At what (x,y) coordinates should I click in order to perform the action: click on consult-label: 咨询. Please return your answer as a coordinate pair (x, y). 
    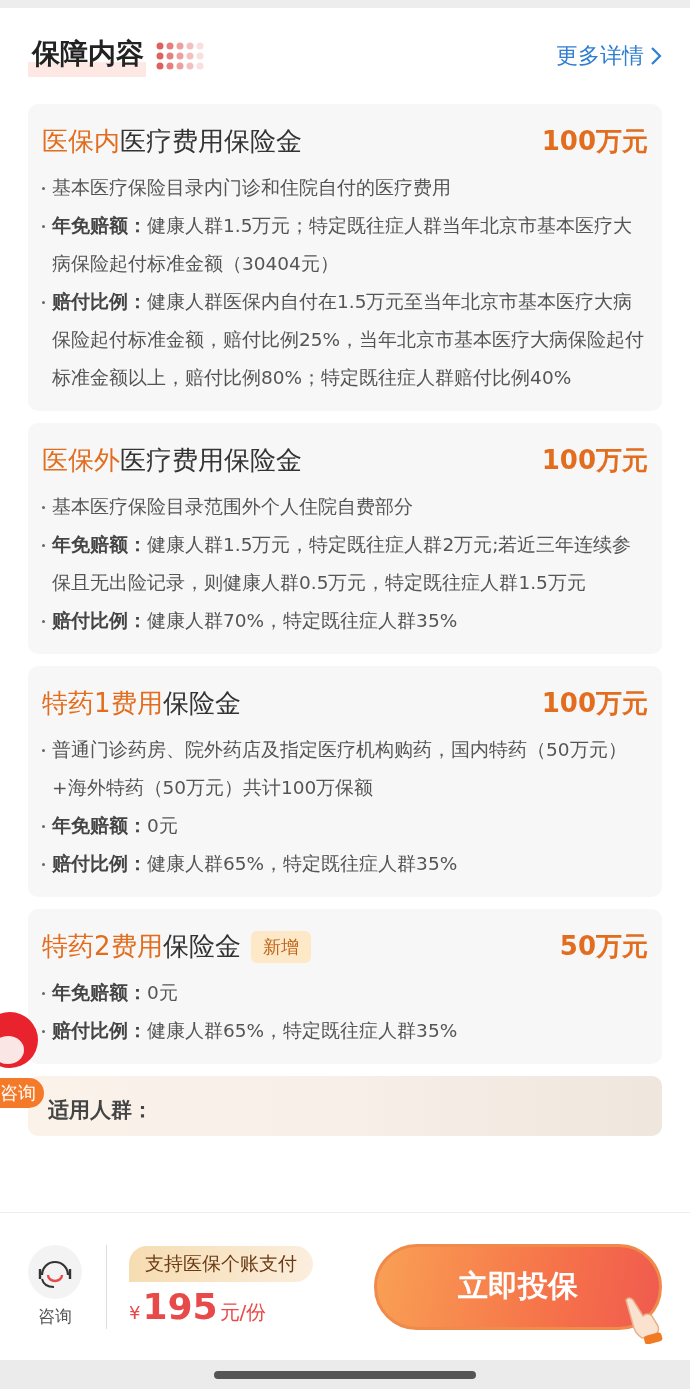
    Looking at the image, I should click on (55, 1316).